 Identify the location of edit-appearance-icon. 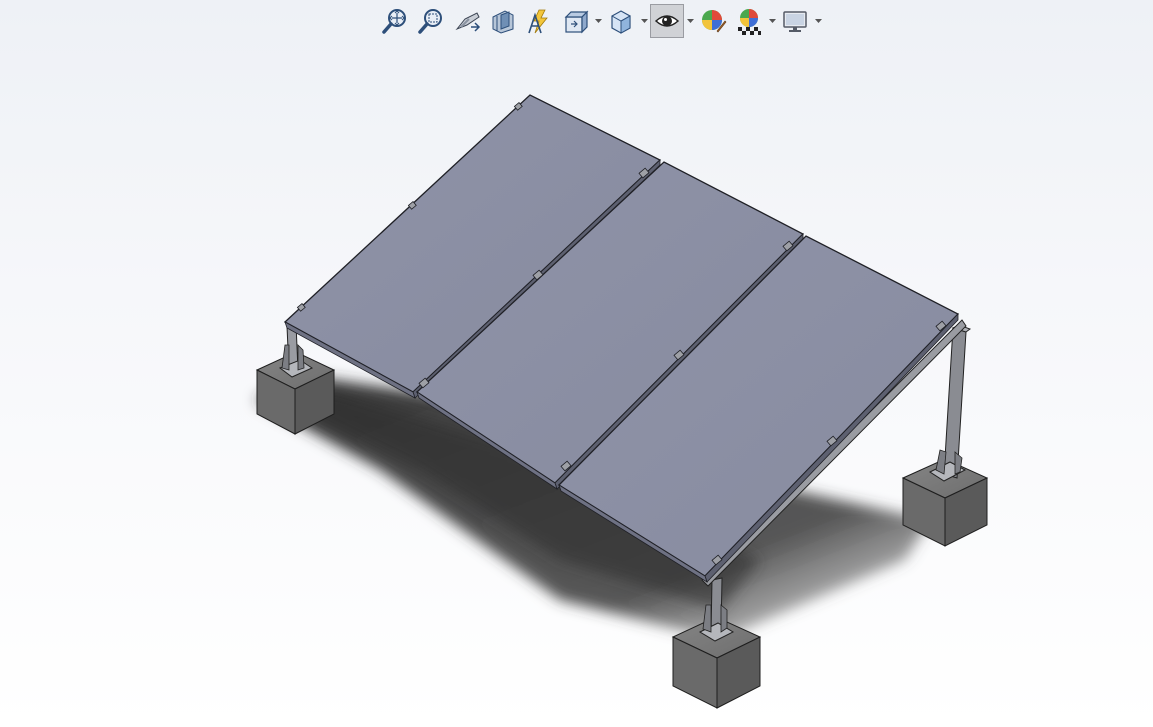
(714, 21).